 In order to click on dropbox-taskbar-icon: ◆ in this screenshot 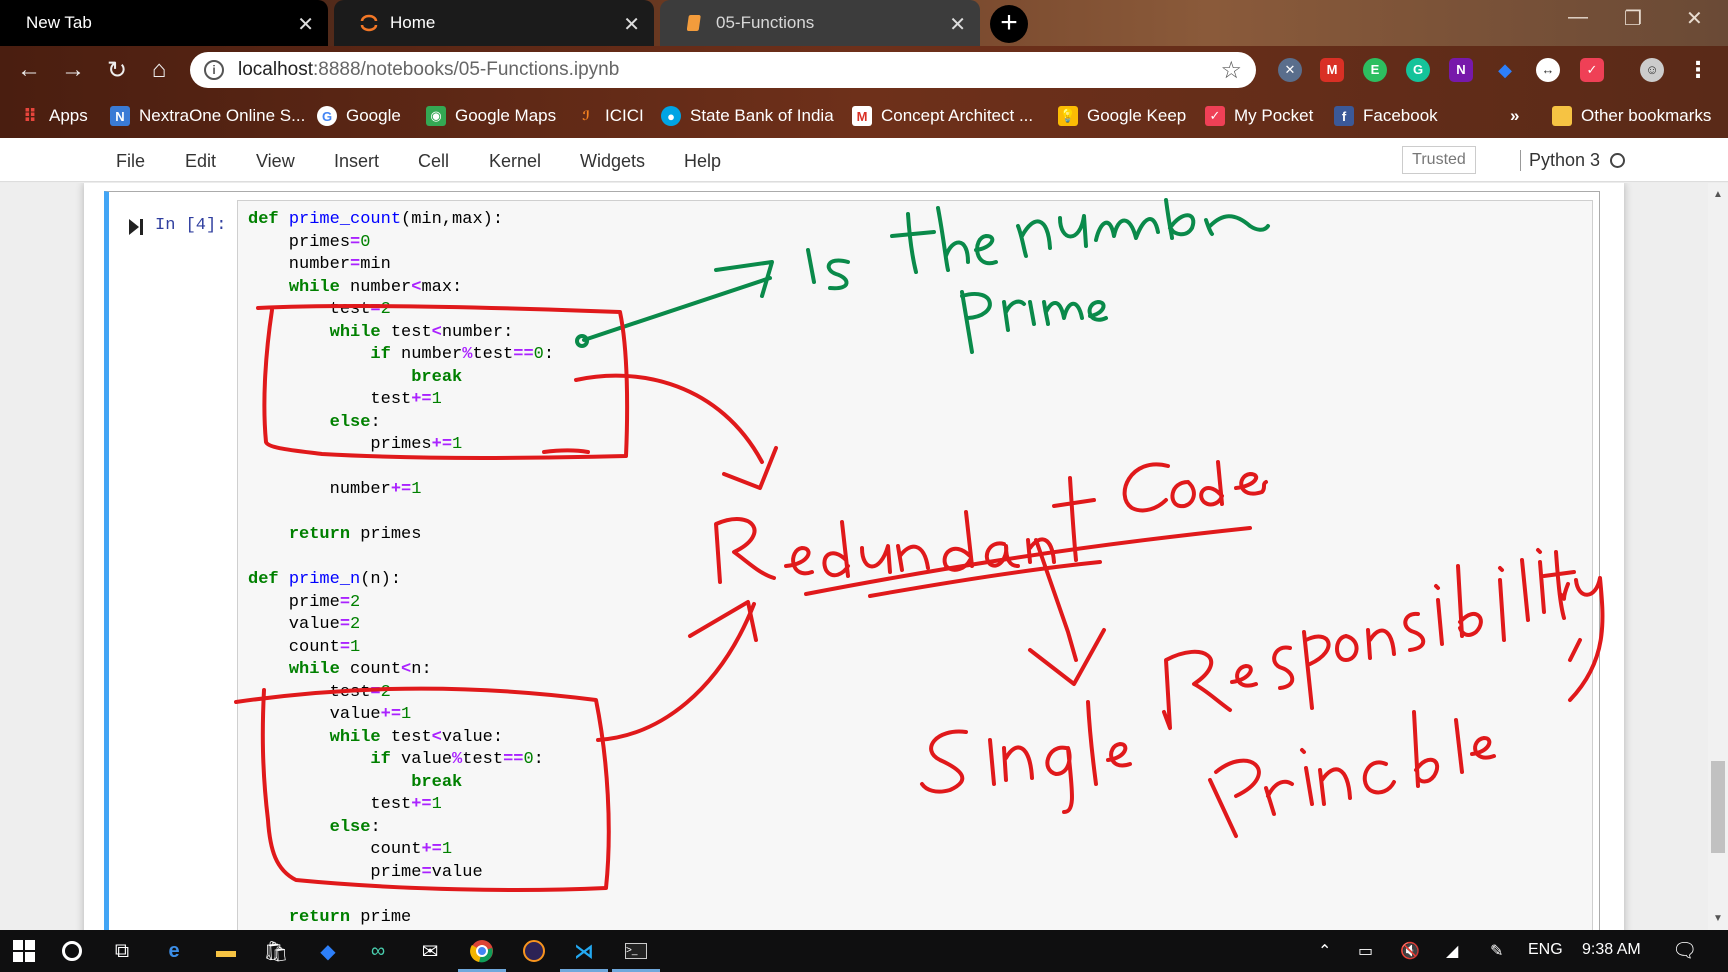, I will do `click(328, 951)`.